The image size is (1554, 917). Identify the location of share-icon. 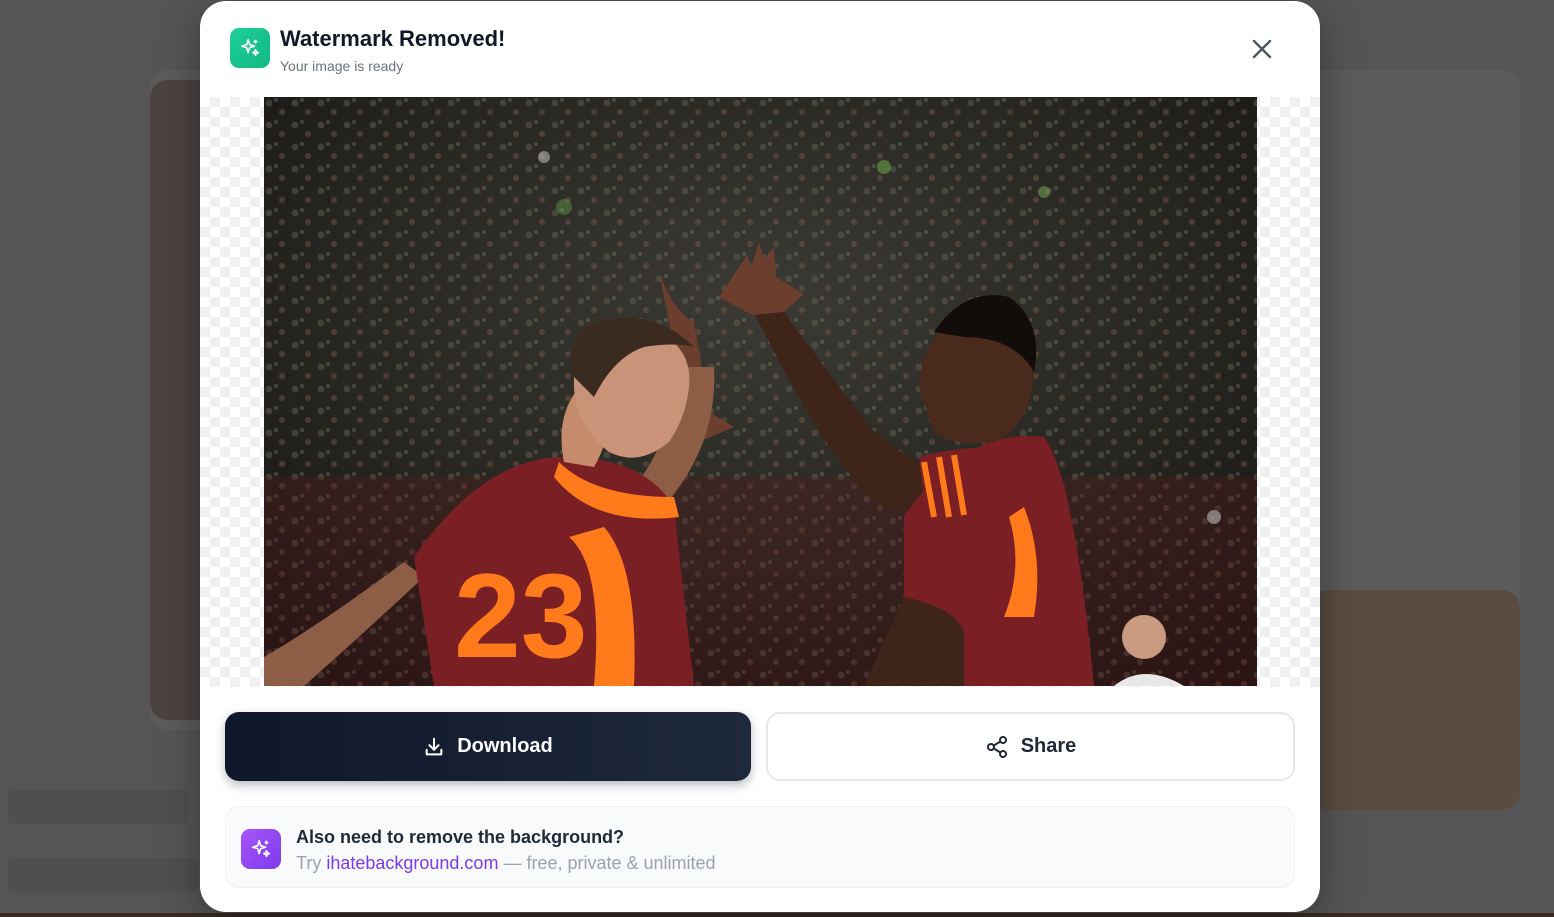
(996, 746).